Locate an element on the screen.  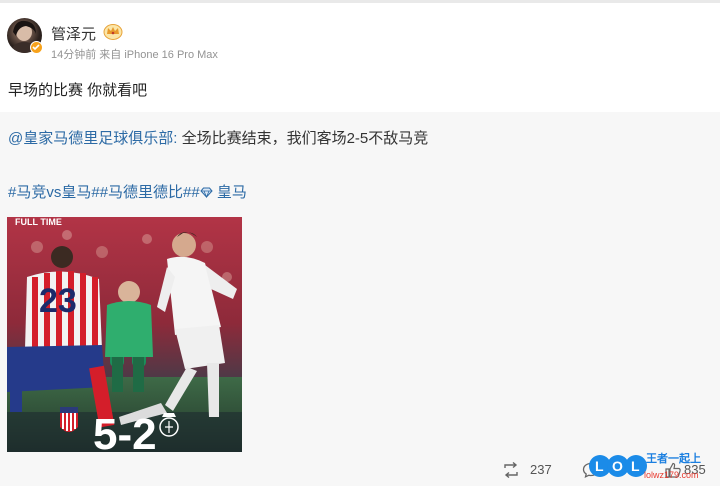
verified-badge-icon is located at coordinates (36, 47).